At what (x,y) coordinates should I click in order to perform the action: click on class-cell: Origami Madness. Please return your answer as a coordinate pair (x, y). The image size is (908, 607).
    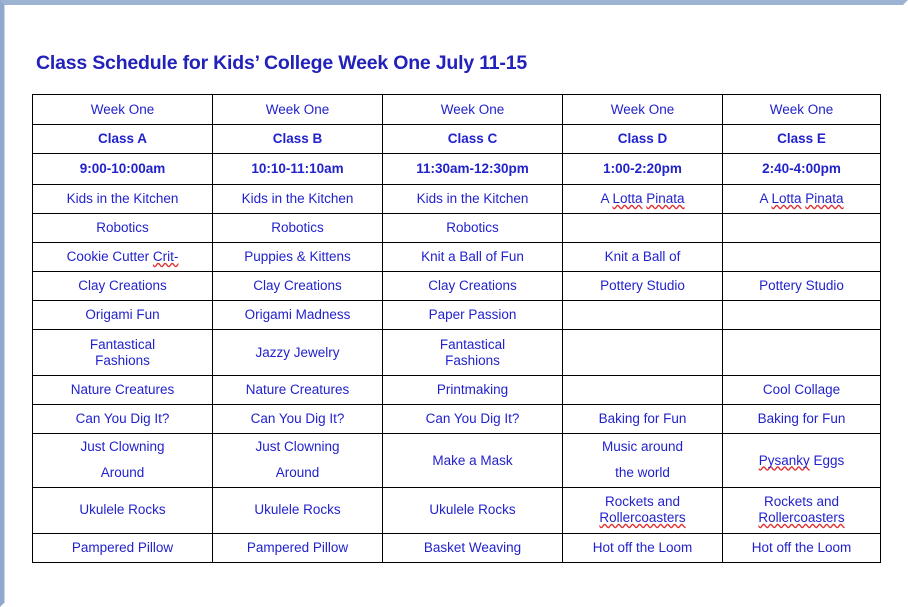
    Looking at the image, I should click on (297, 315).